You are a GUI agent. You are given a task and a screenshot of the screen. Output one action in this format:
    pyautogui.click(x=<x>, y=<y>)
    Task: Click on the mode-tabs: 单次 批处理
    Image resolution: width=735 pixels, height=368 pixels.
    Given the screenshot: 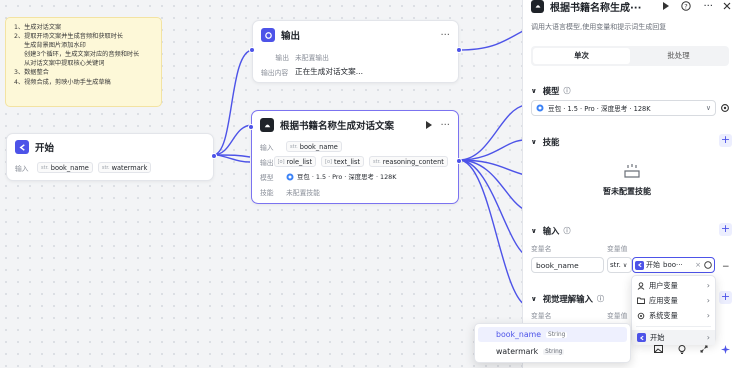 What is the action you would take?
    pyautogui.click(x=630, y=56)
    